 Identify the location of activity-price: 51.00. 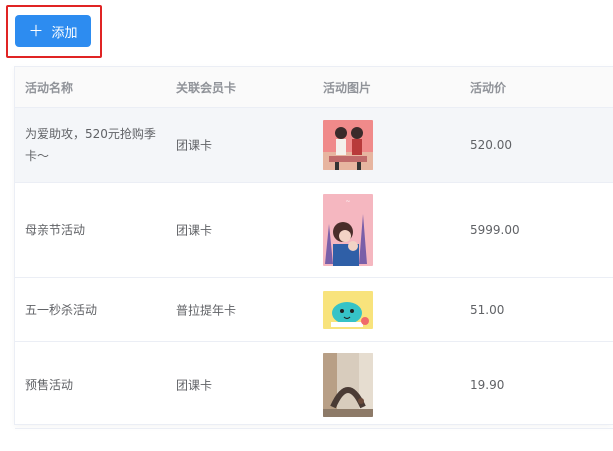
(487, 309).